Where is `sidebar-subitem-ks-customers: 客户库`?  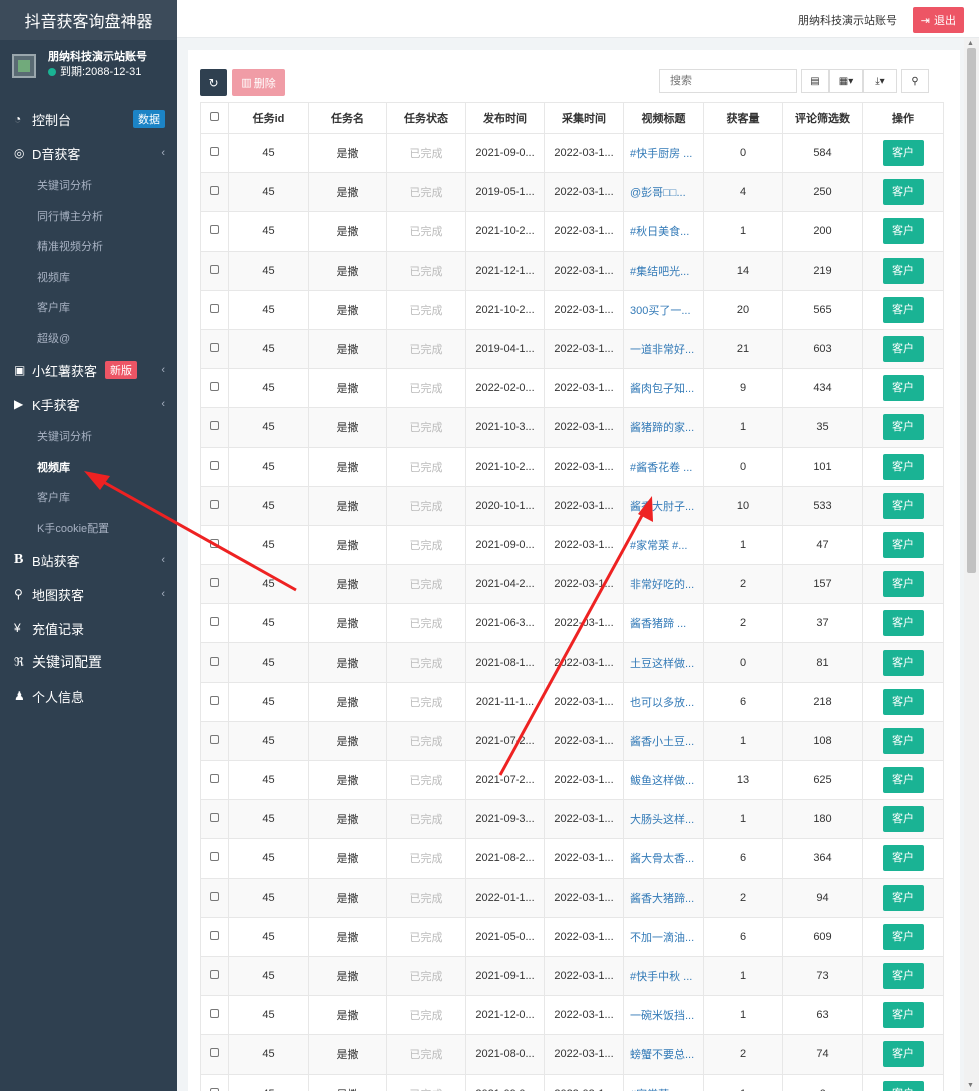 sidebar-subitem-ks-customers: 客户库 is located at coordinates (88, 497).